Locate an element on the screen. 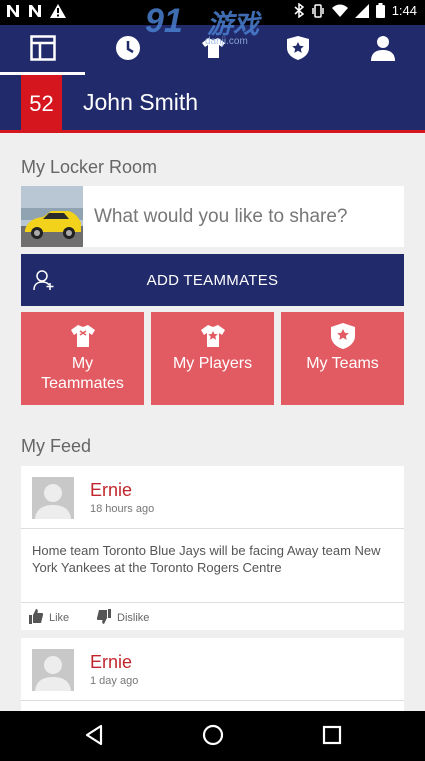  back-icon is located at coordinates (94, 737).